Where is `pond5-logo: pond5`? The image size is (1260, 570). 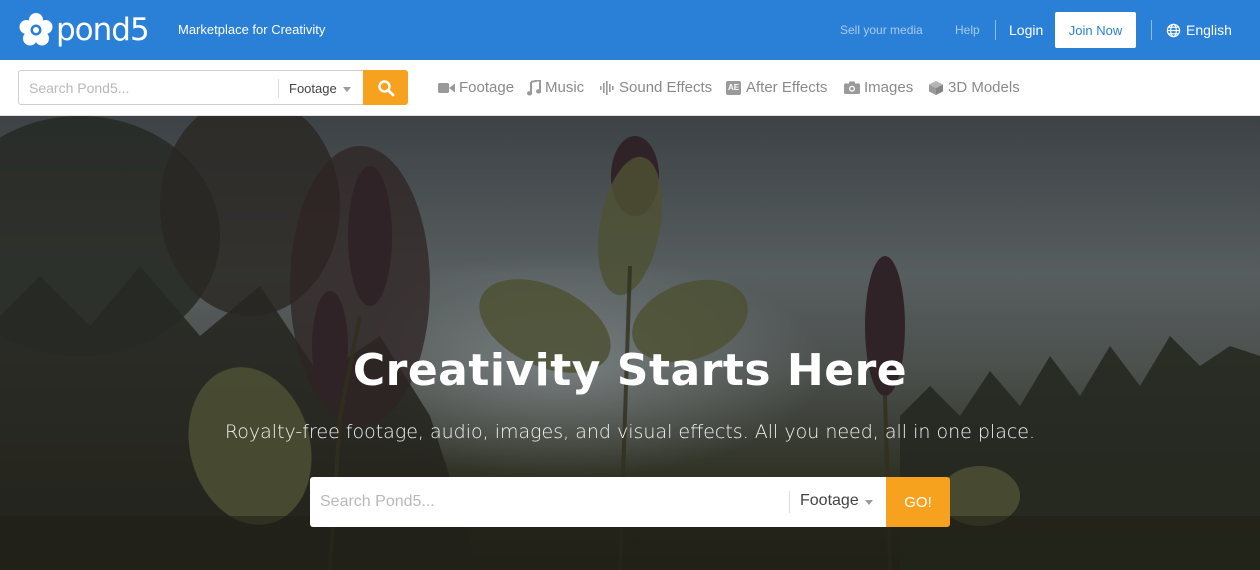 pond5-logo: pond5 is located at coordinates (84, 30).